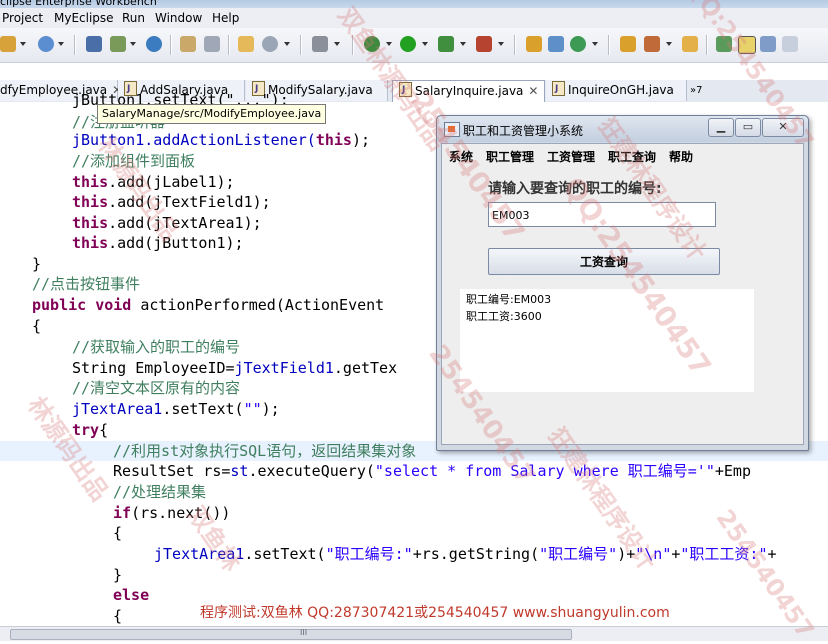 This screenshot has height=644, width=828. Describe the element at coordinates (484, 44) in the screenshot. I see `external-tools-icon` at that location.